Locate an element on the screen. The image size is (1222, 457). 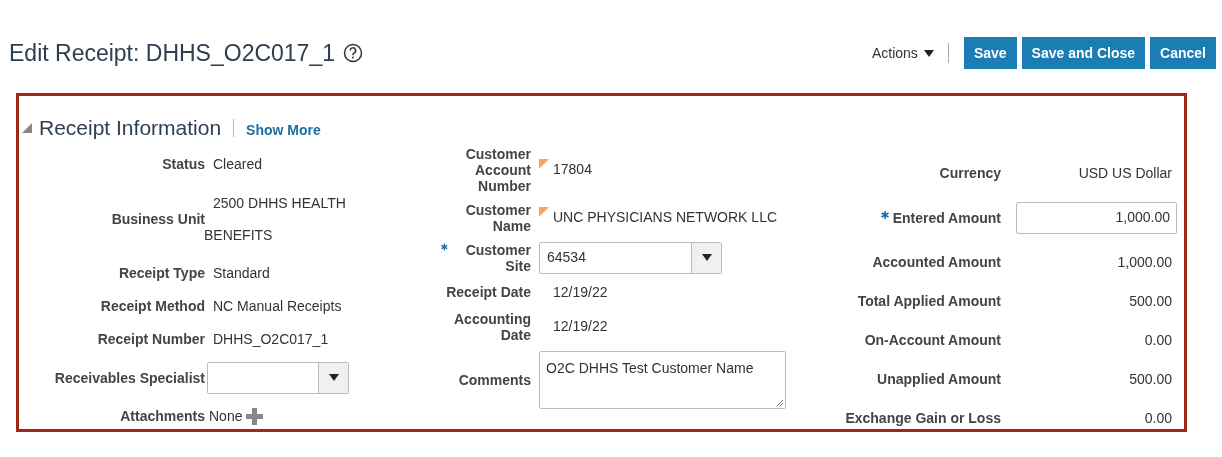
toolbar-button: Cancel is located at coordinates (1183, 53).